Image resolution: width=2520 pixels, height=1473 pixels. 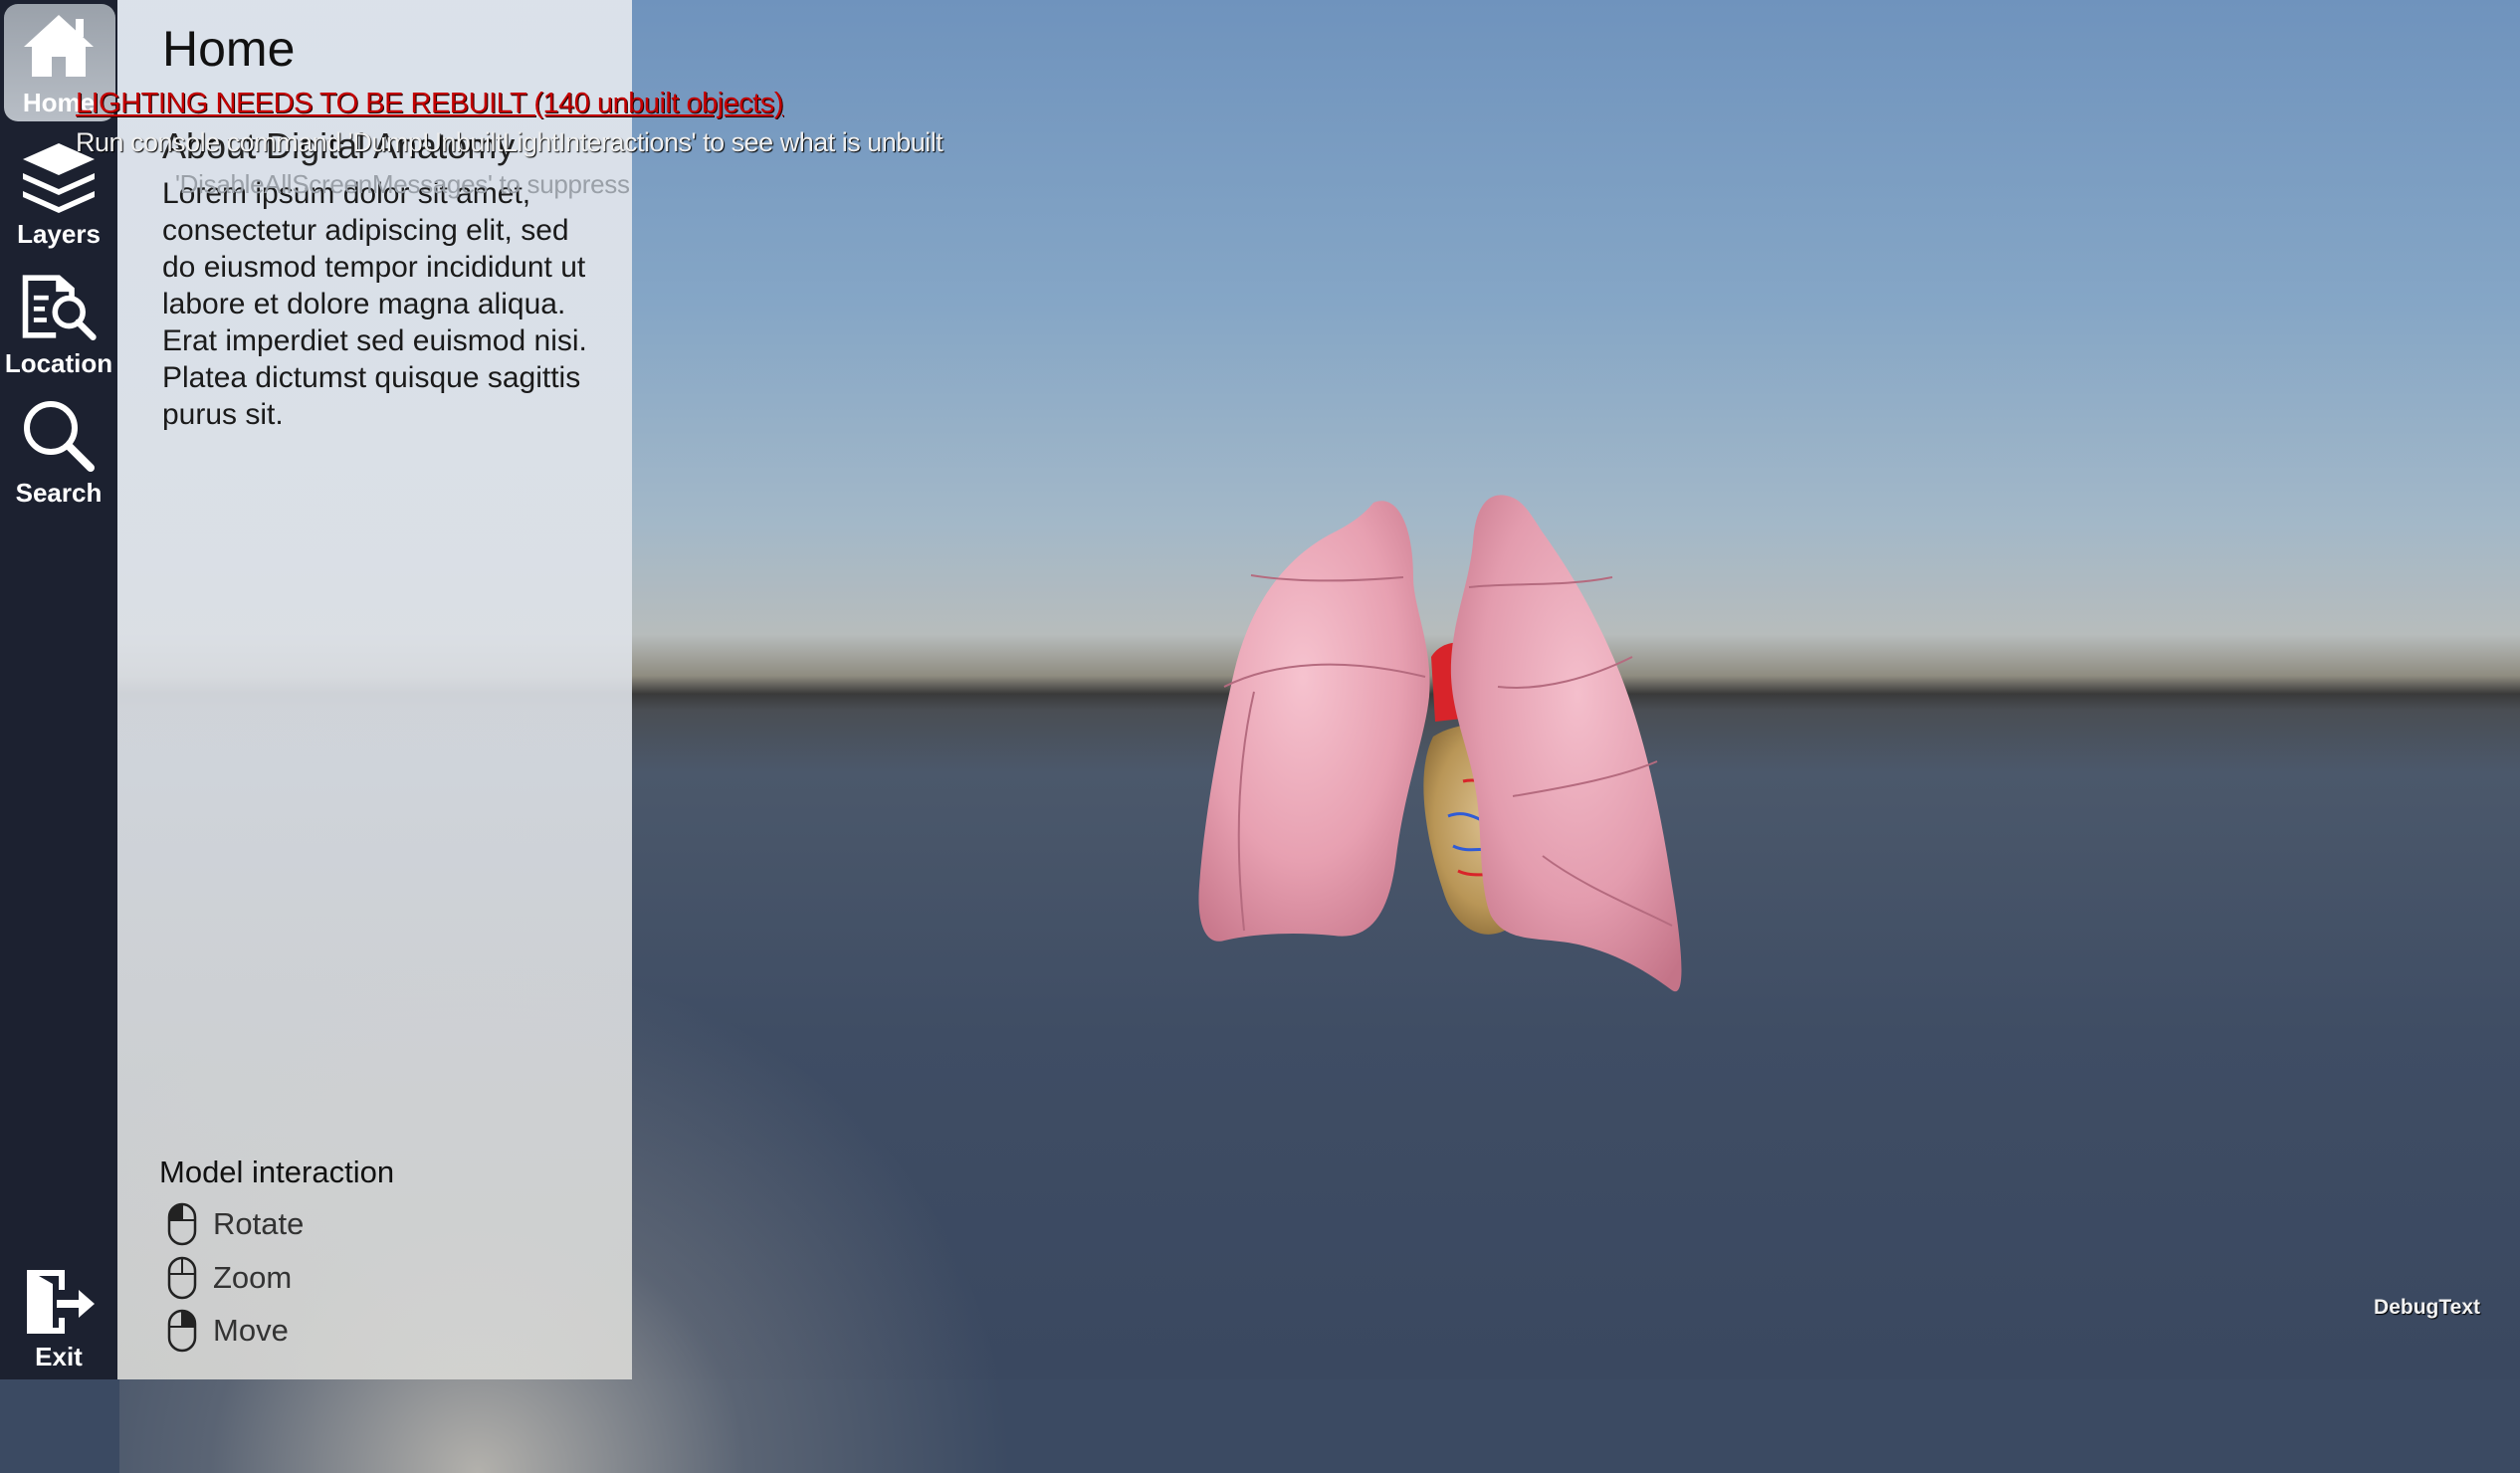 I want to click on rail-item-search: Search, so click(x=58, y=450).